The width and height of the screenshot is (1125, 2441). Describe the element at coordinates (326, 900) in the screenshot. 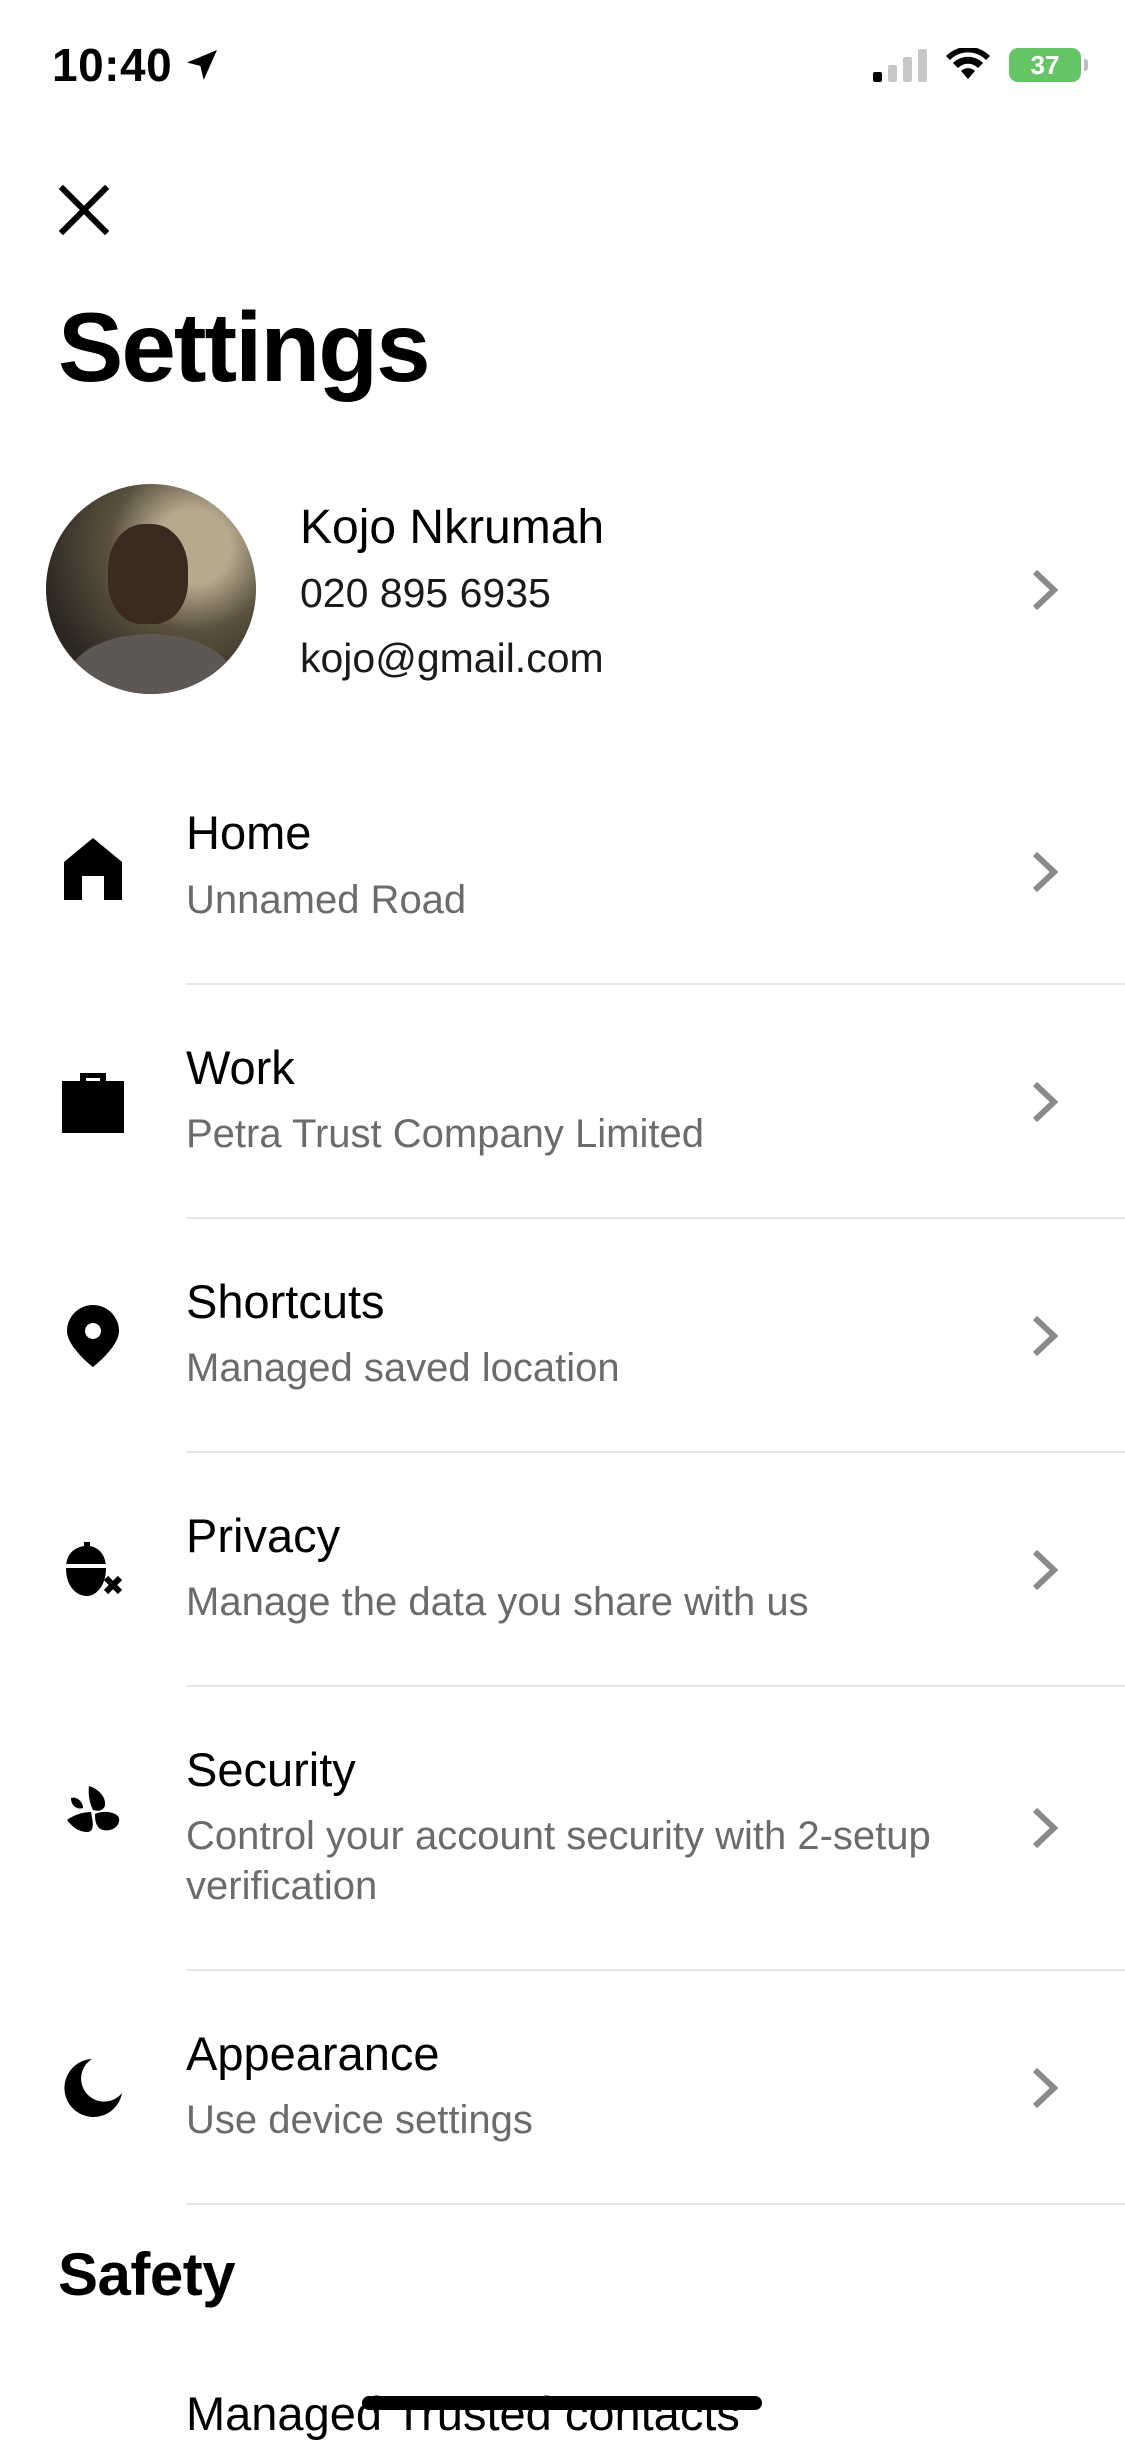

I see `item-subtitle: Unnamed Road` at that location.